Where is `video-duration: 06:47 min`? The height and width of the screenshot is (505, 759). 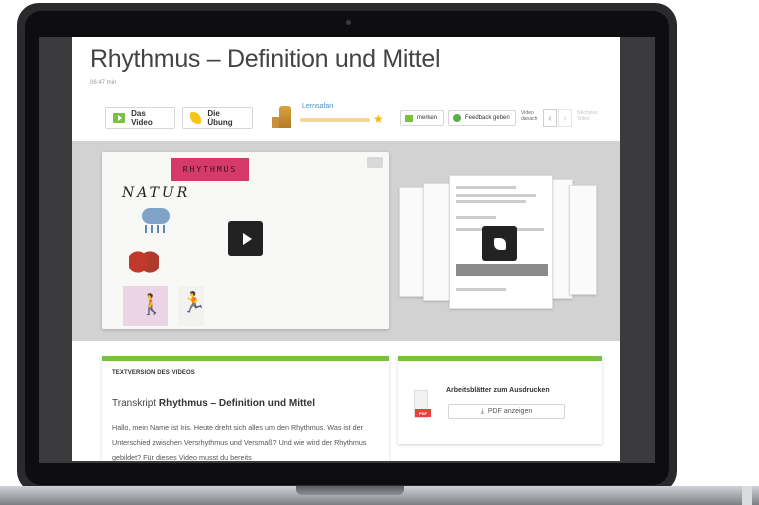 video-duration: 06:47 min is located at coordinates (103, 83).